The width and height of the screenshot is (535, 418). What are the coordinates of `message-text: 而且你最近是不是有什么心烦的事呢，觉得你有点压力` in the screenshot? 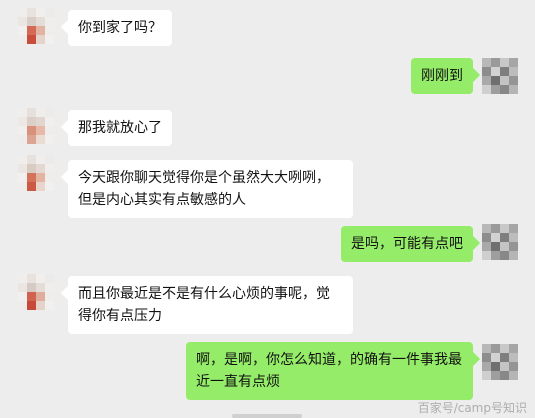 It's located at (204, 305).